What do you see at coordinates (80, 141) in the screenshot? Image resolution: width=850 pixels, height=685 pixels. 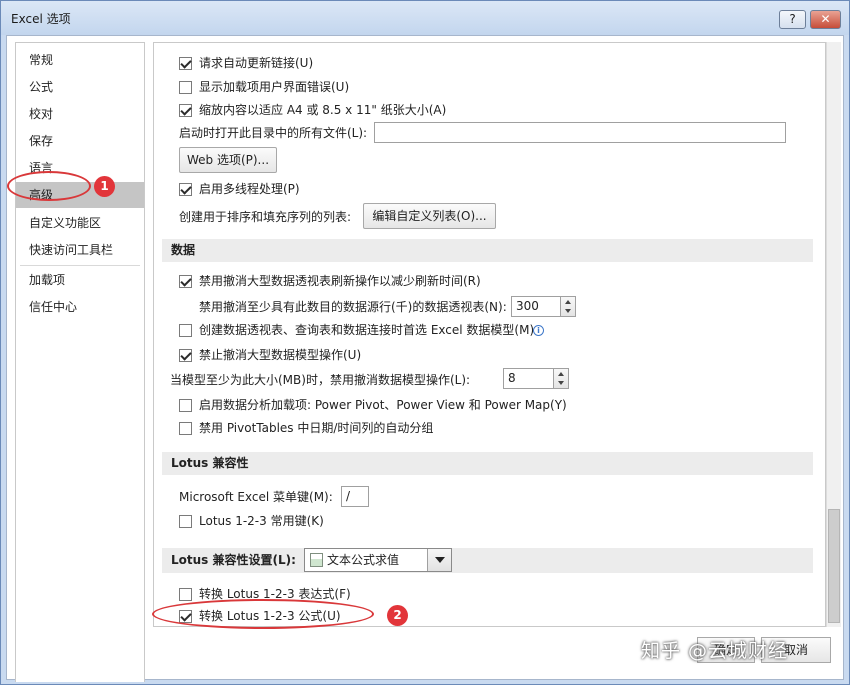 I see `nav-item-save: 保存` at bounding box center [80, 141].